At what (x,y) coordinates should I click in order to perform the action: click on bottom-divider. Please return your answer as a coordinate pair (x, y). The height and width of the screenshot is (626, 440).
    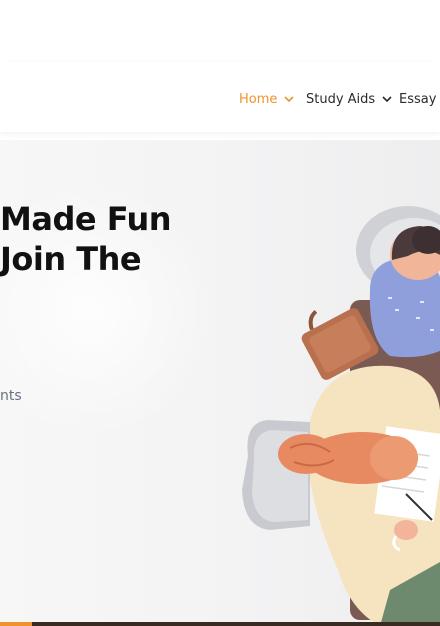
    Looking at the image, I should click on (220, 624).